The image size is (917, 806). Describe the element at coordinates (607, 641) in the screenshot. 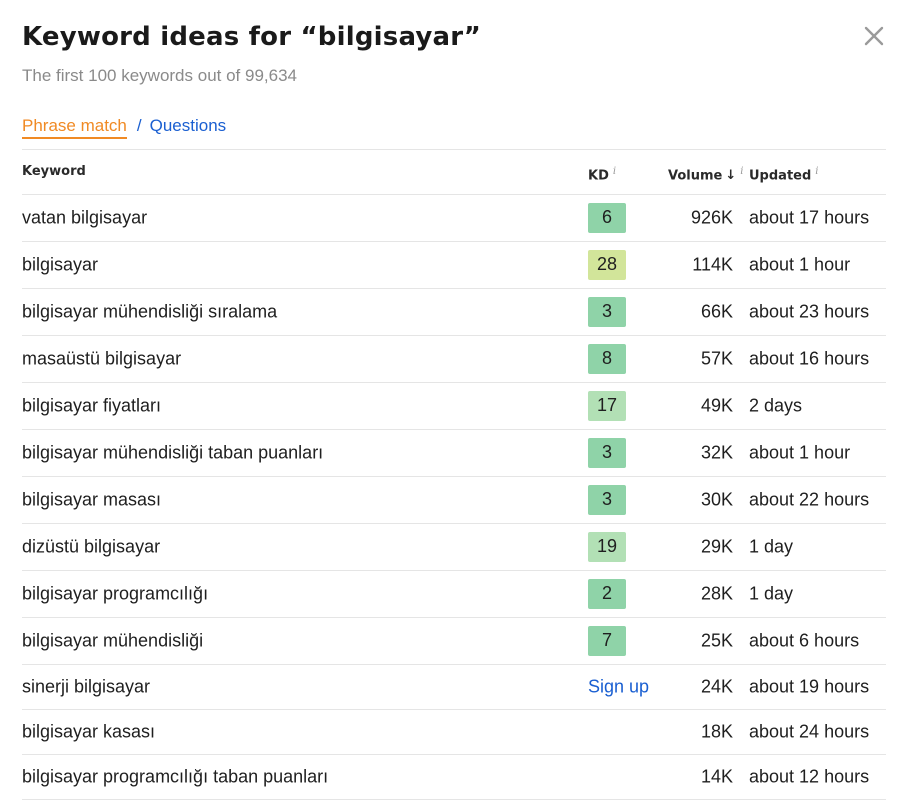

I see `kd-badge: 7` at that location.